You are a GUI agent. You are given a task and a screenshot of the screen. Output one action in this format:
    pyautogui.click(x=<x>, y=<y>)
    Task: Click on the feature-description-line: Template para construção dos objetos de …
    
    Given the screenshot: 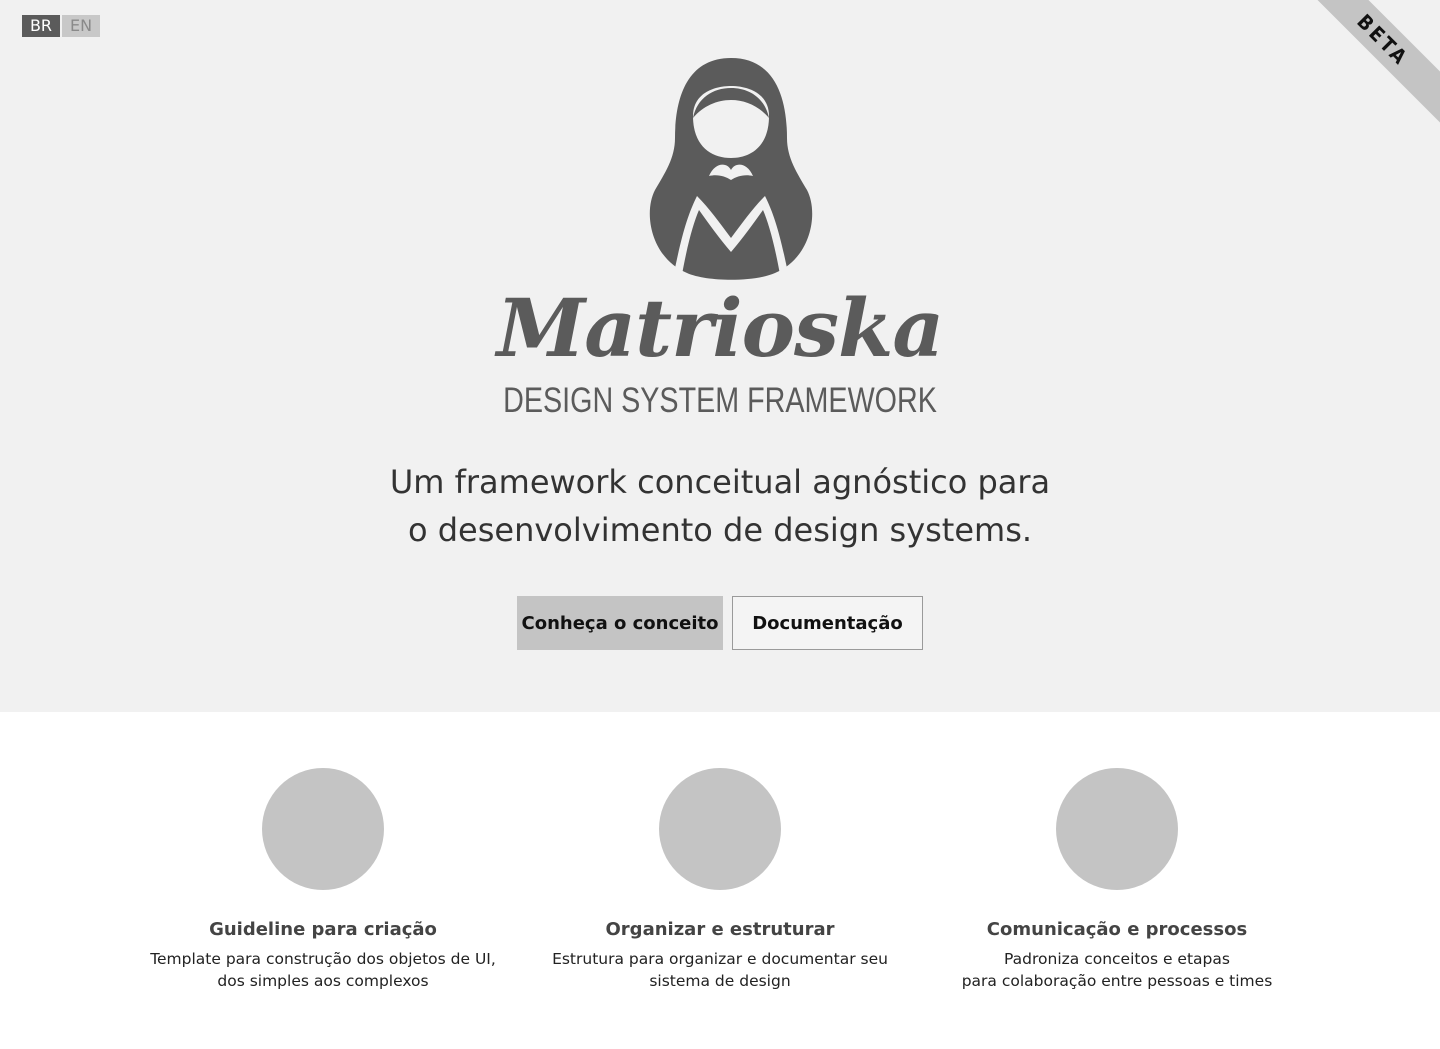 What is the action you would take?
    pyautogui.click(x=323, y=959)
    